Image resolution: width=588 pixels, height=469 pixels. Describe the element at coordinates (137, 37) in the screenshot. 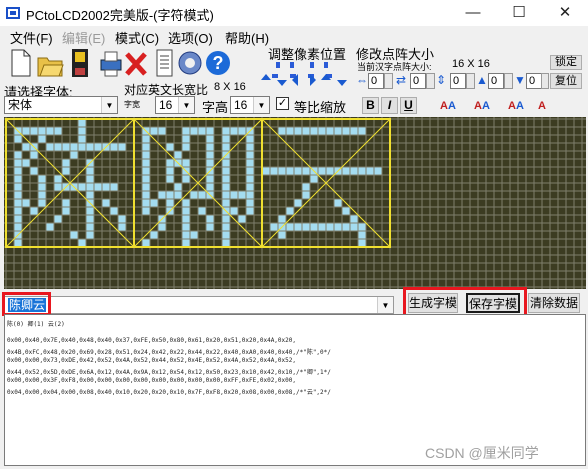

I see `menu-mode: 模式(C)` at that location.